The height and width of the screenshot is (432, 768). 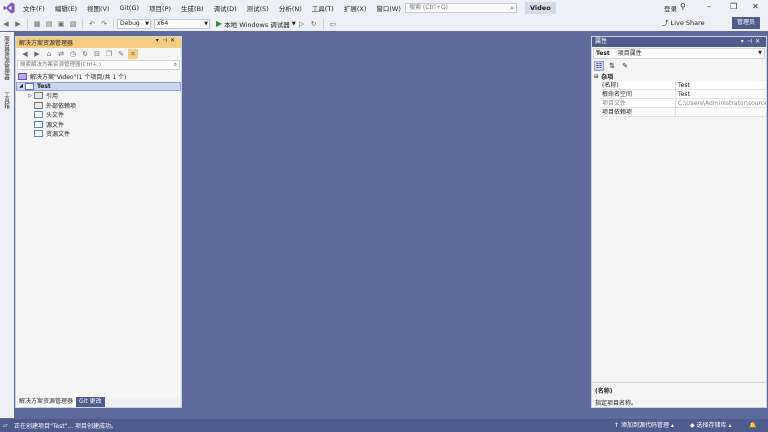 What do you see at coordinates (599, 66) in the screenshot?
I see `categorized-icon: ☷` at bounding box center [599, 66].